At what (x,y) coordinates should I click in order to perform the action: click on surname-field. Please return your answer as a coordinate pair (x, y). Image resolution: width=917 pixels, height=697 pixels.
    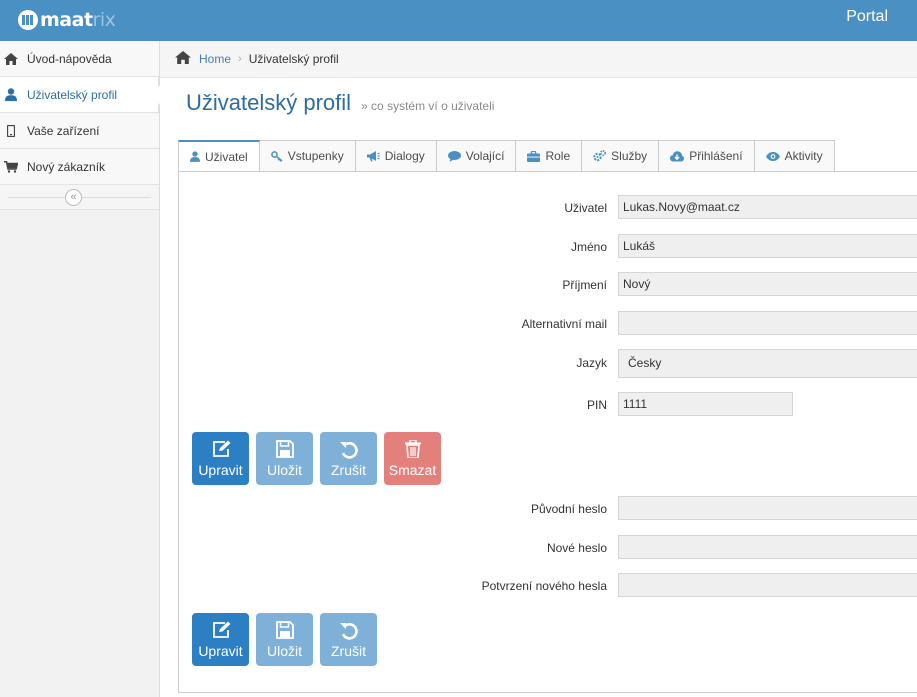
    Looking at the image, I should click on (767, 284).